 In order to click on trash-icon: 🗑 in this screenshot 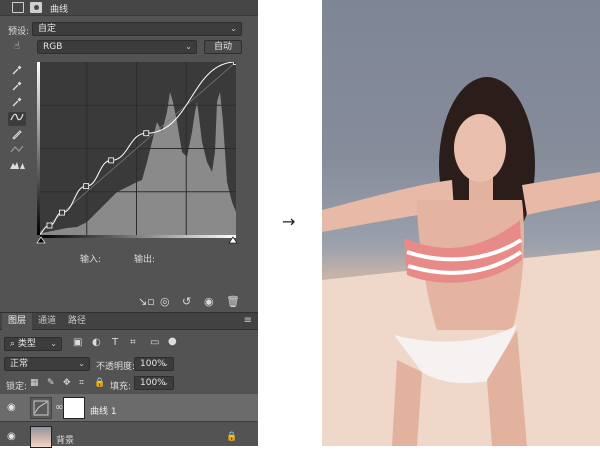, I will do `click(233, 301)`.